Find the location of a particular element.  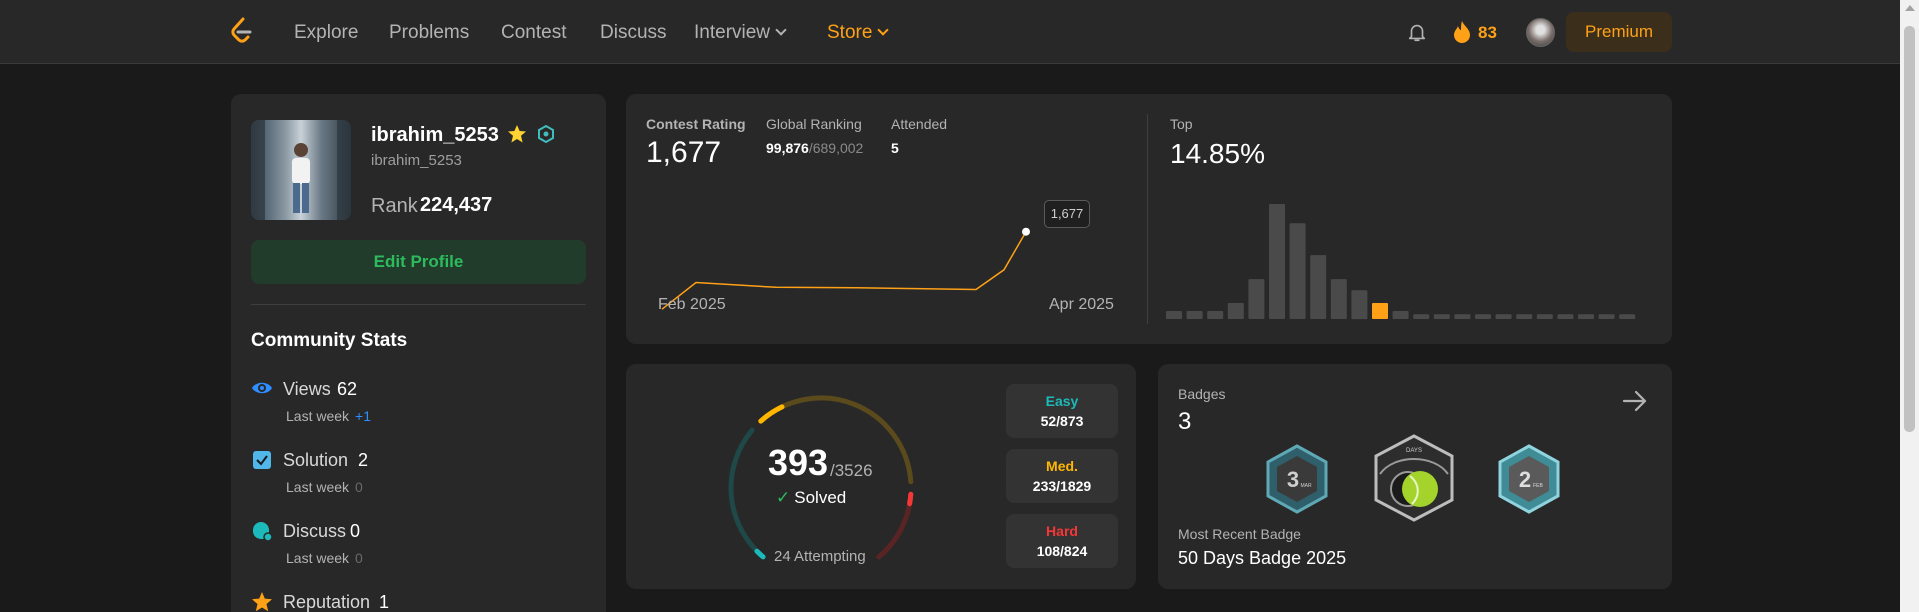

rank-value: 224,437 is located at coordinates (456, 205).